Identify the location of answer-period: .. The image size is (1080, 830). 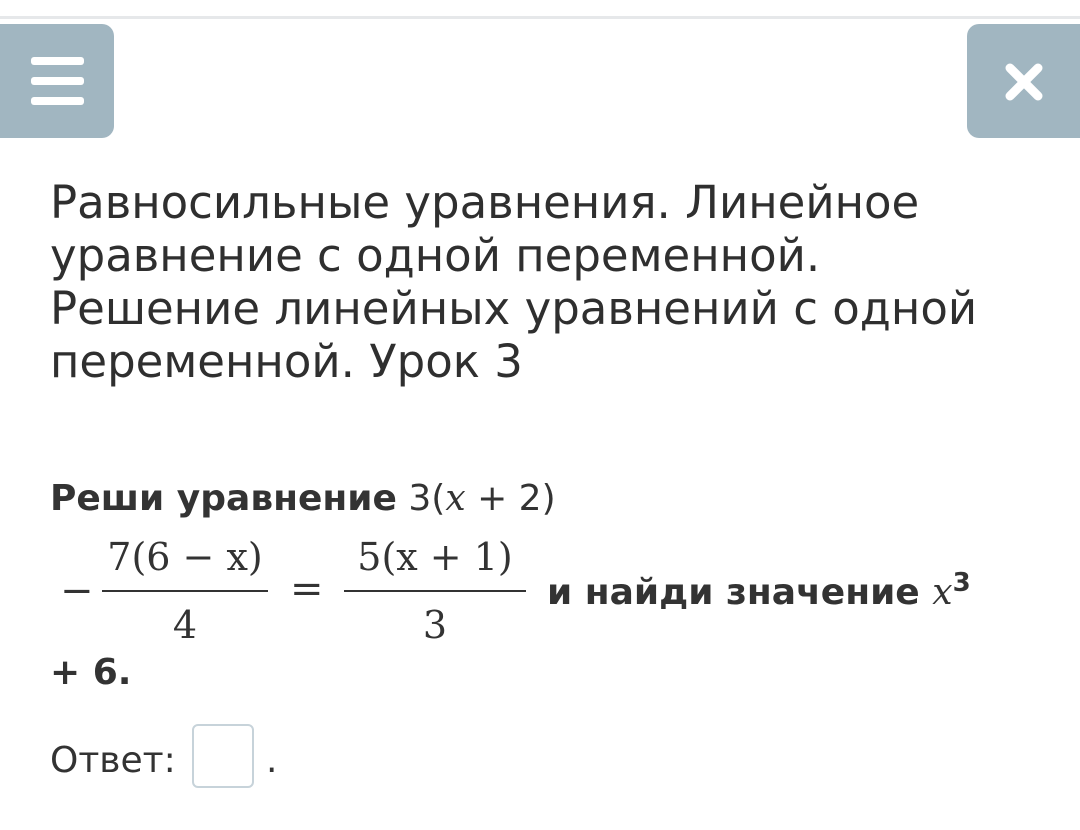
(272, 760).